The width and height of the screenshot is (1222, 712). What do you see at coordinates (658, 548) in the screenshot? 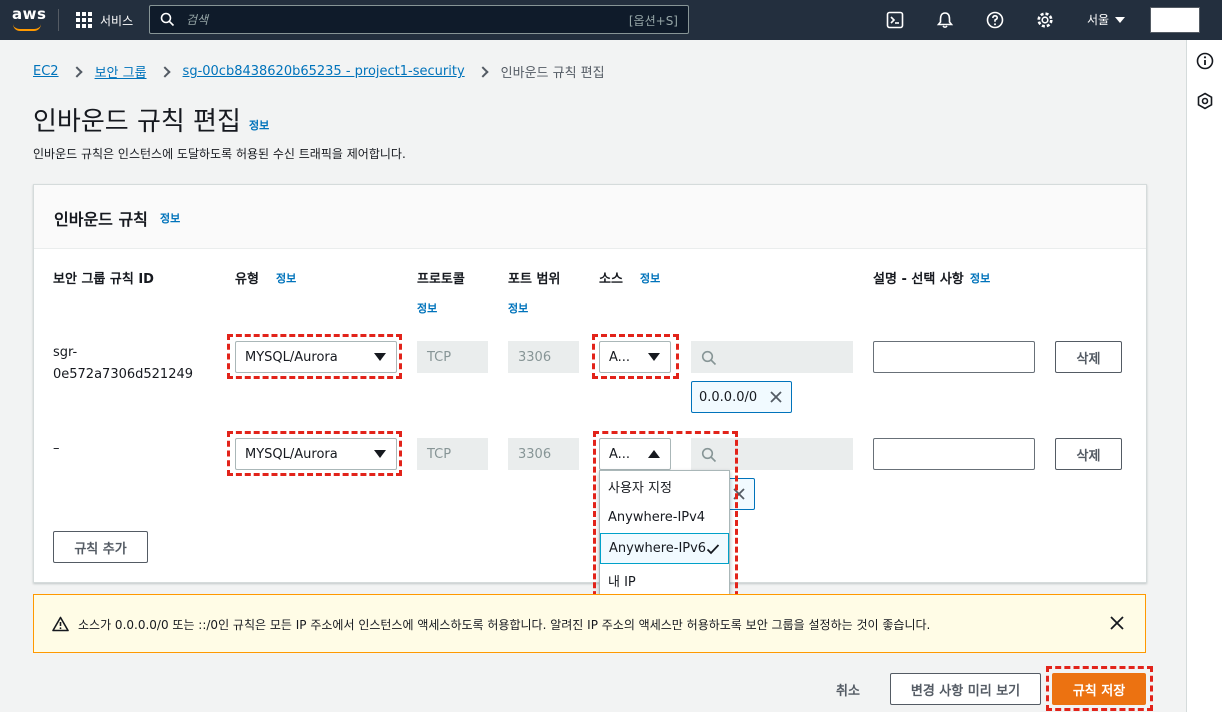
I see `option-label: Anywhere-IPv6` at bounding box center [658, 548].